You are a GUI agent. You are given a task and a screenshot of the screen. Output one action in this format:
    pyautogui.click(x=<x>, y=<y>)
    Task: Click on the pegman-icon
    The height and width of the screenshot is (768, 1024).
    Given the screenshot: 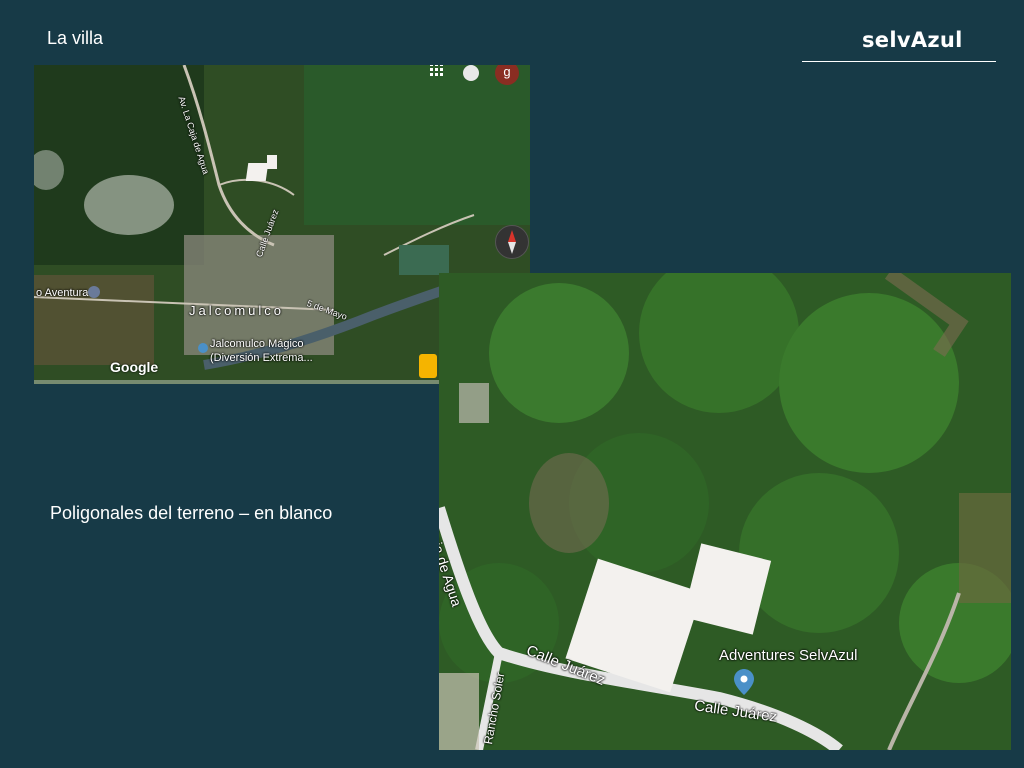 What is the action you would take?
    pyautogui.click(x=428, y=366)
    